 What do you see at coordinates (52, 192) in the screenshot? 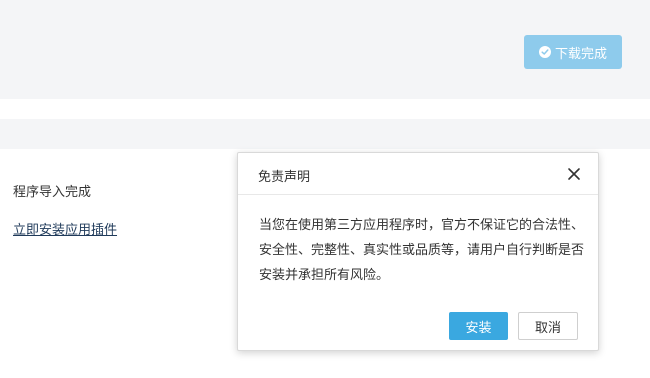
I see `import-status-text: 程序导入完成` at bounding box center [52, 192].